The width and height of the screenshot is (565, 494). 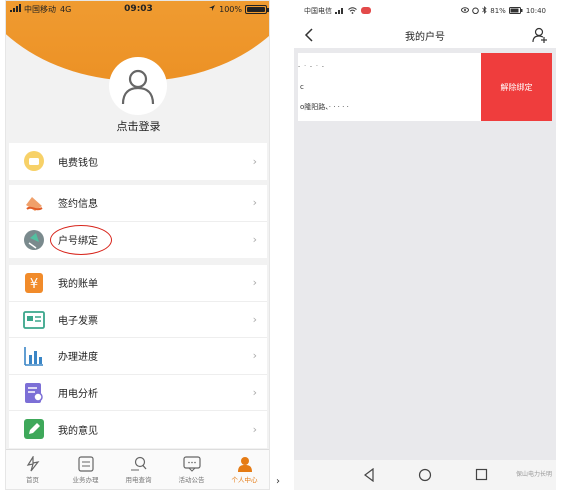 I want to click on menu-item-feedback: 我的意见 ›, so click(x=138, y=429).